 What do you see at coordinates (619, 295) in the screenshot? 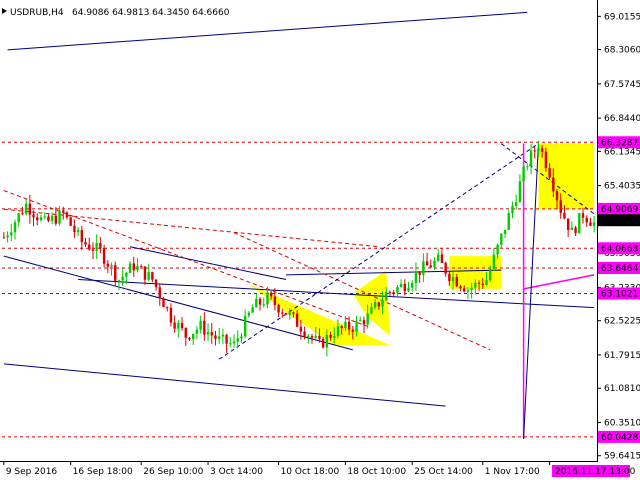
I see `level-label: 63.1021` at bounding box center [619, 295].